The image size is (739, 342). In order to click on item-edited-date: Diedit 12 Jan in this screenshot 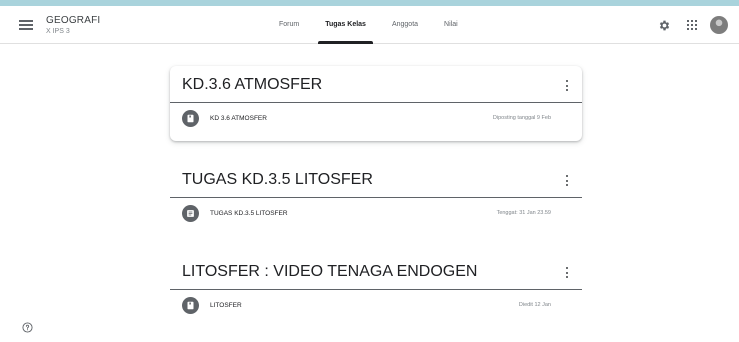, I will do `click(534, 305)`.